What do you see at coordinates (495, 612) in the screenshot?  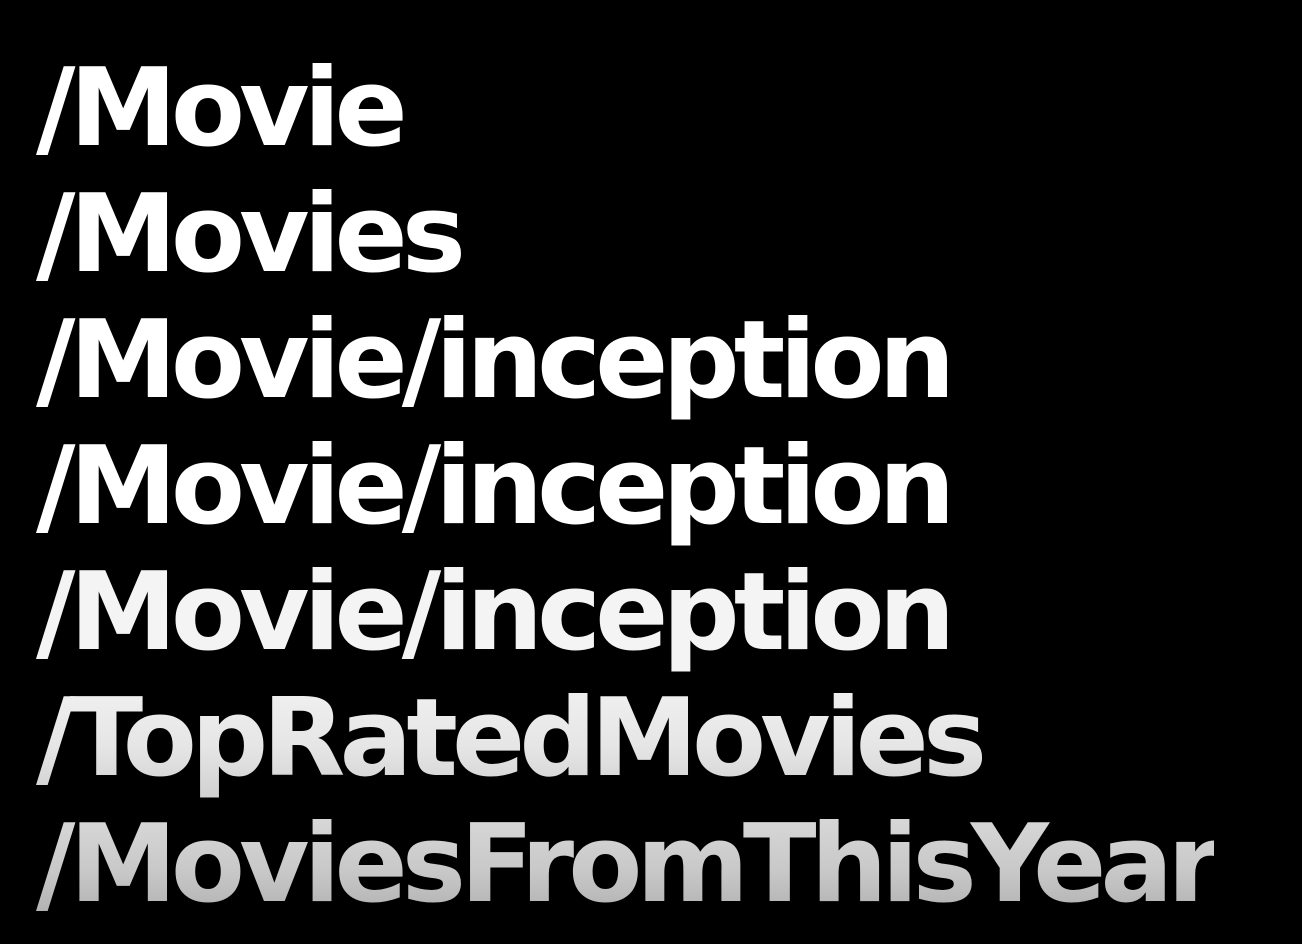 I see `route-movie-inception-3: /Movie/inception` at bounding box center [495, 612].